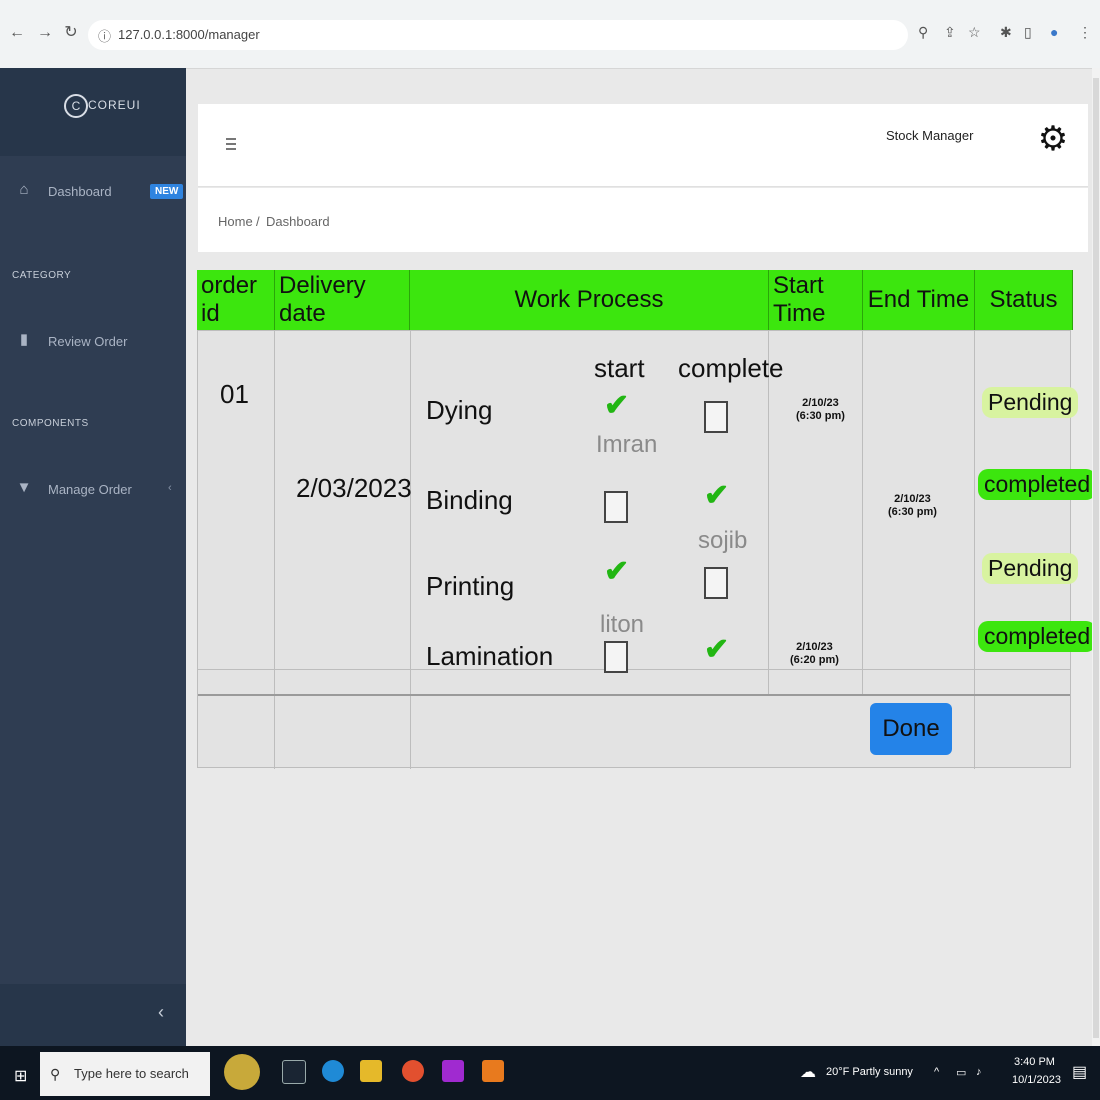  What do you see at coordinates (17, 33) in the screenshot?
I see `back-icon: ←` at bounding box center [17, 33].